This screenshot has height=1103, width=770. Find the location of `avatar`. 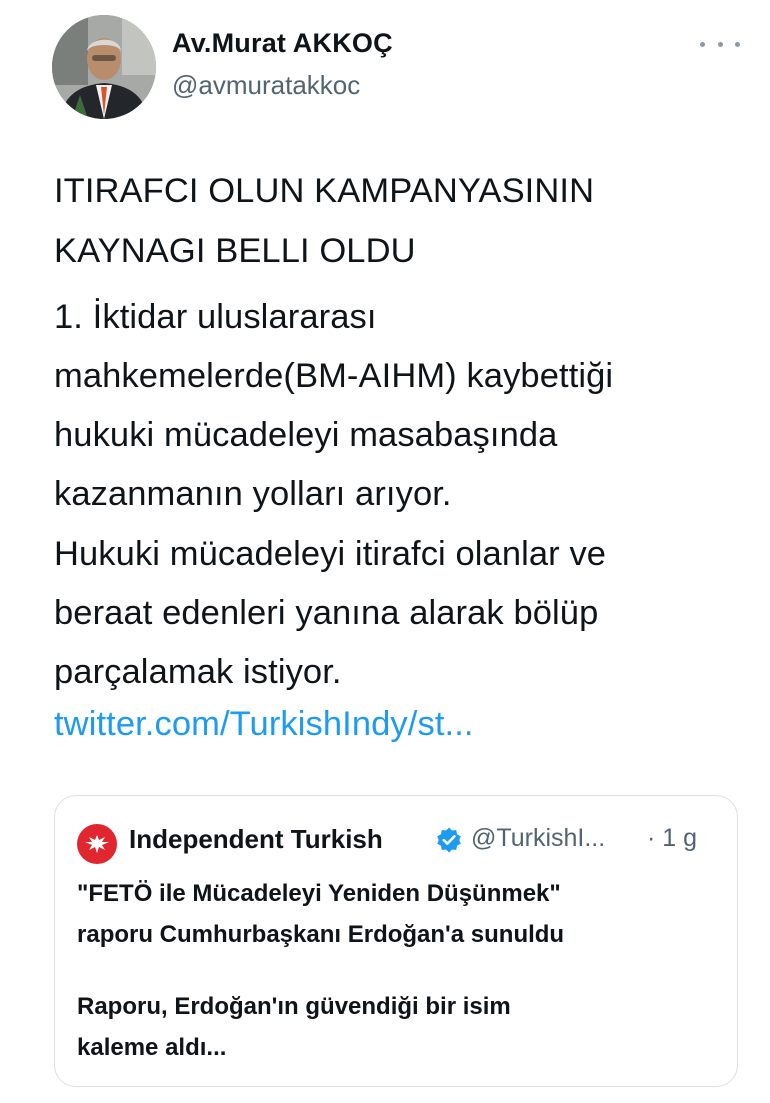

avatar is located at coordinates (104, 67).